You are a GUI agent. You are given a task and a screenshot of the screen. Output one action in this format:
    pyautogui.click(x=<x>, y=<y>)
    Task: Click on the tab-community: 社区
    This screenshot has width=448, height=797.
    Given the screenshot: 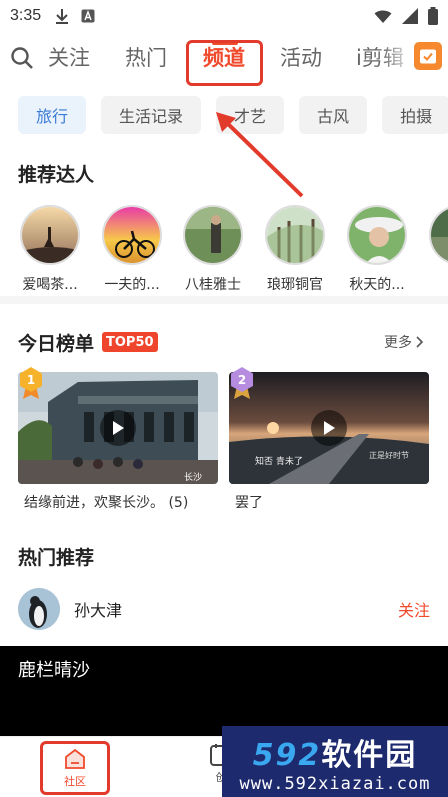 What is the action you would take?
    pyautogui.click(x=75, y=768)
    